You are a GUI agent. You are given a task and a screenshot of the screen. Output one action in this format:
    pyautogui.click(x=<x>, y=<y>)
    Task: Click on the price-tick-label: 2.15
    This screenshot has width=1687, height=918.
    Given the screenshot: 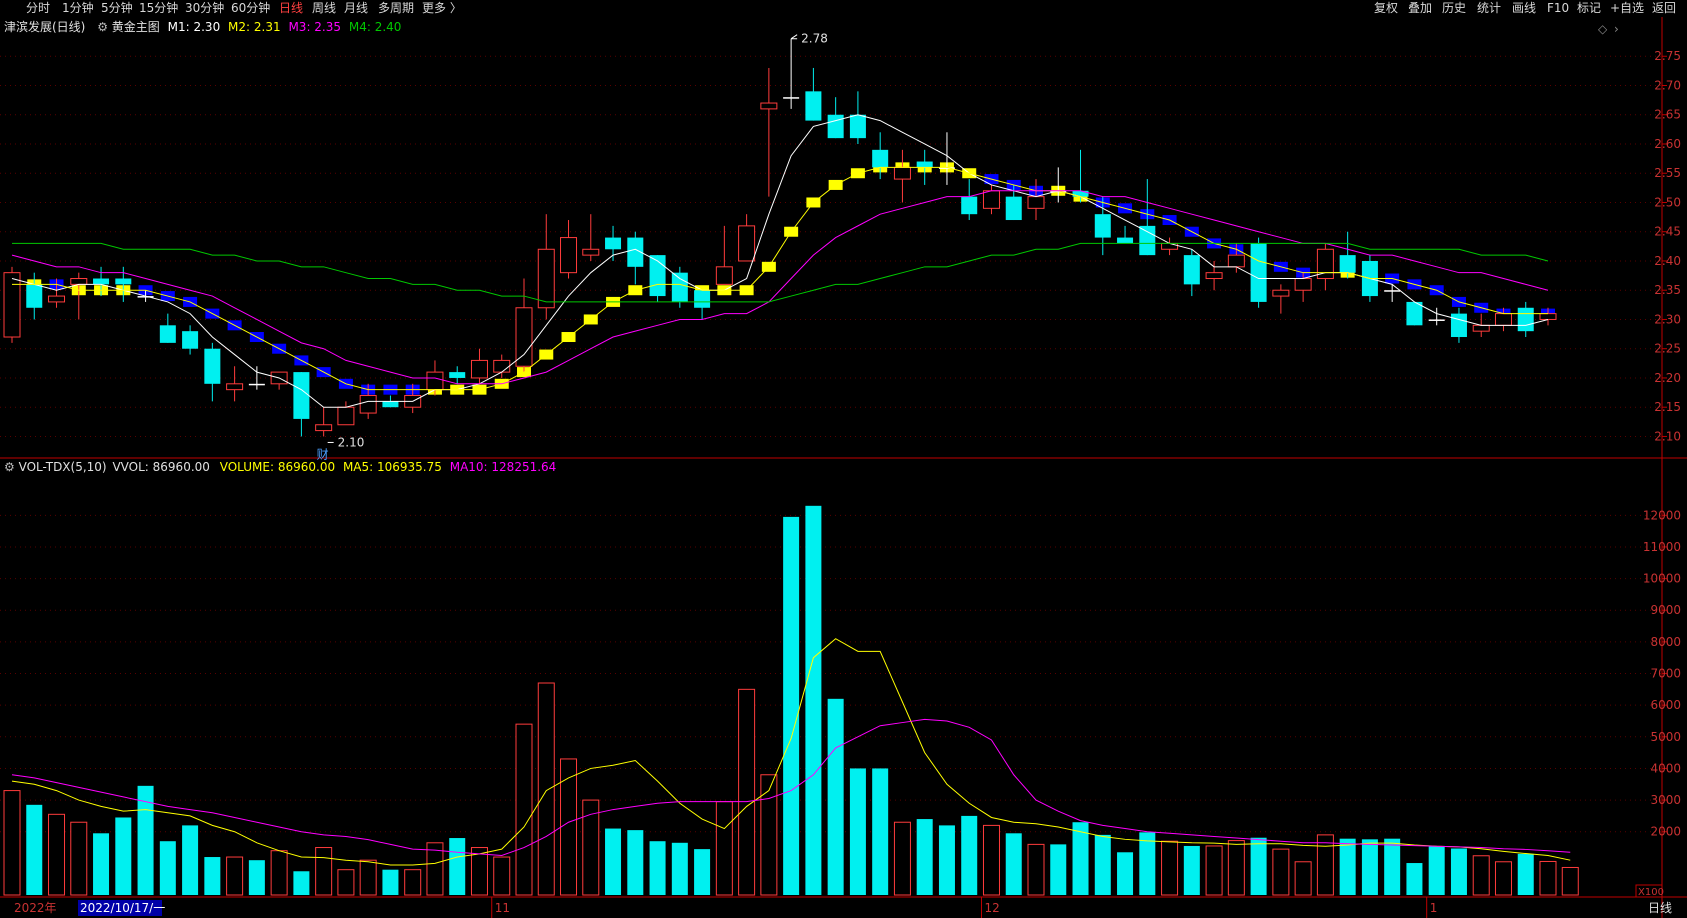 What is the action you would take?
    pyautogui.click(x=1667, y=407)
    